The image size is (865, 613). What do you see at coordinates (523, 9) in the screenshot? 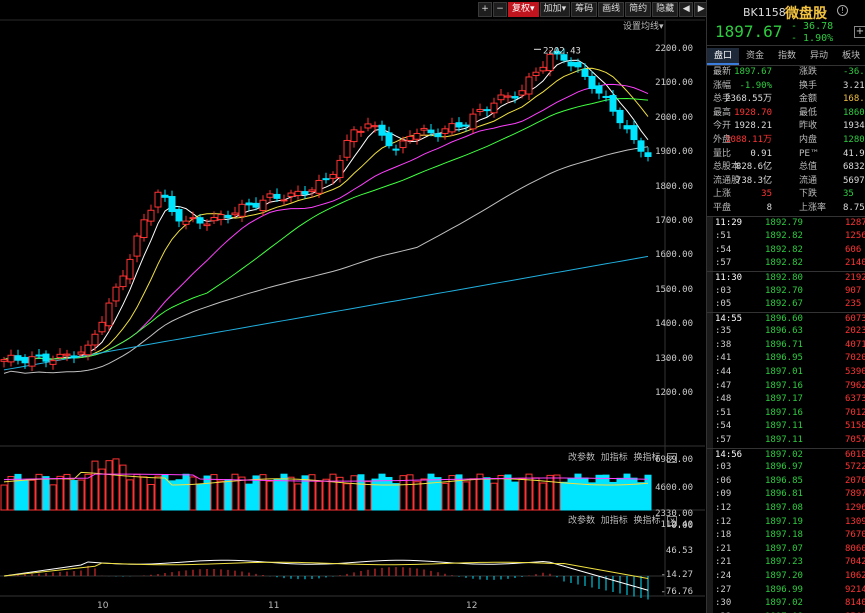
I see `fuquan-dropdown: 复权▾` at bounding box center [523, 9].